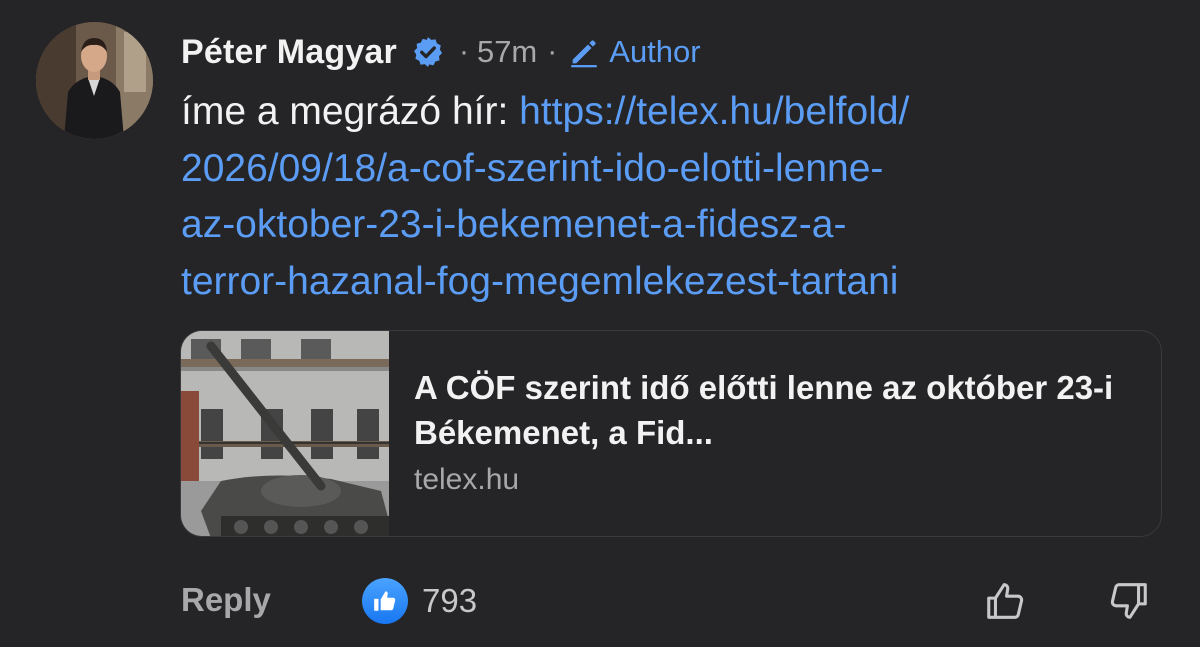 This screenshot has height=647, width=1200. I want to click on link-line-3: az-oktober-23-i-bekemenet-a-fidesz-a-, so click(514, 224).